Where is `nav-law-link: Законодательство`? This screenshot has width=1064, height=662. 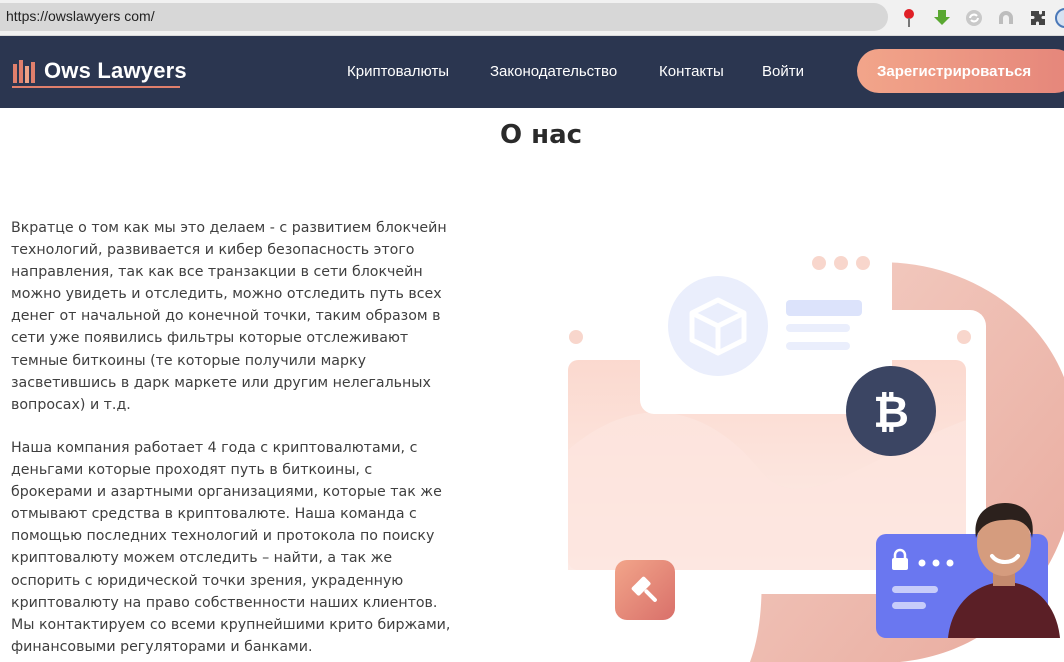 nav-law-link: Законодательство is located at coordinates (553, 71).